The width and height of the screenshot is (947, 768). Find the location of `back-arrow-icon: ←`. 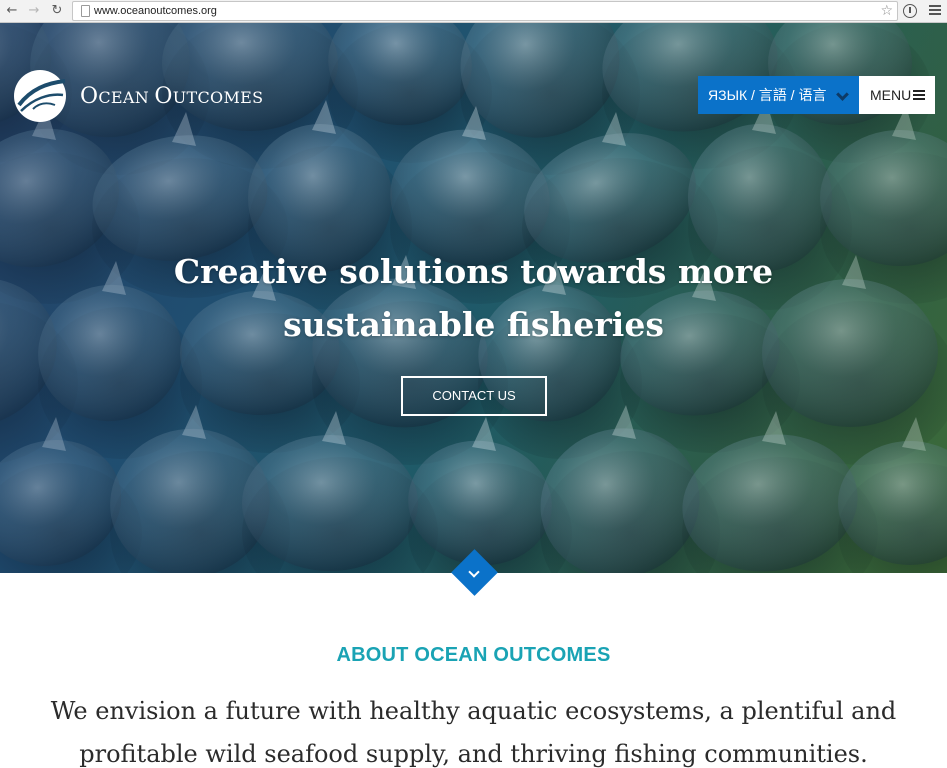

back-arrow-icon: ← is located at coordinates (12, 11).